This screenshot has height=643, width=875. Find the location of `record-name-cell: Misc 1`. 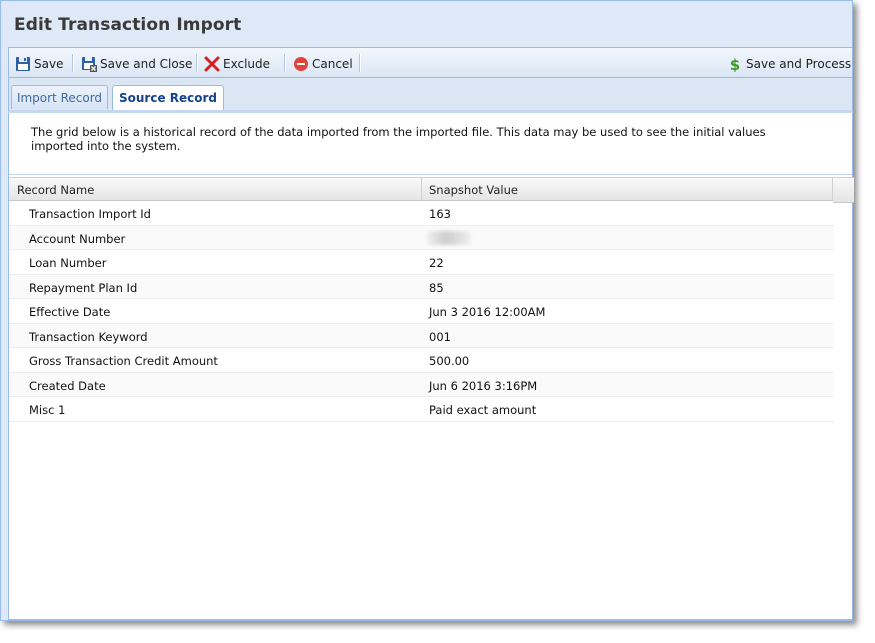

record-name-cell: Misc 1 is located at coordinates (47, 410).